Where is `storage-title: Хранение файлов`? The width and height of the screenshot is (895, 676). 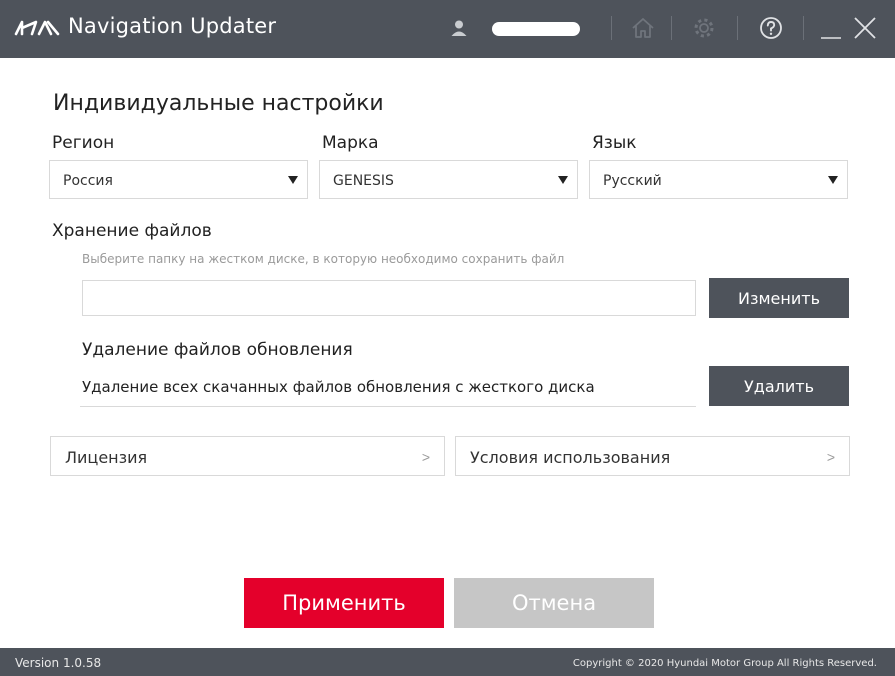 storage-title: Хранение файлов is located at coordinates (132, 231).